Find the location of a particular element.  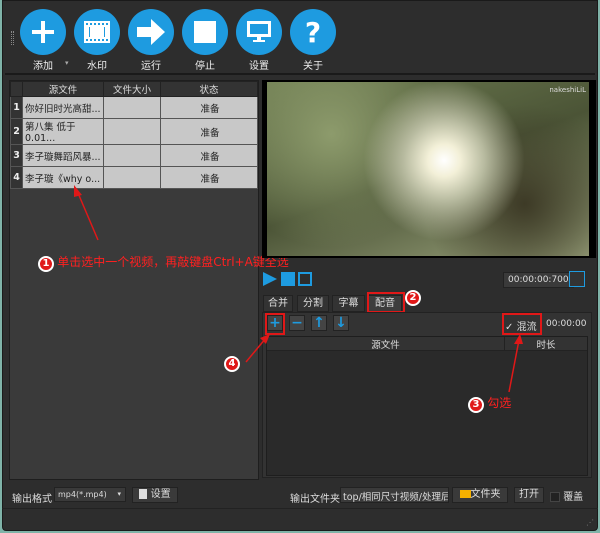

table-row: 2 第八集 低于0.01... 准备 is located at coordinates (134, 131).